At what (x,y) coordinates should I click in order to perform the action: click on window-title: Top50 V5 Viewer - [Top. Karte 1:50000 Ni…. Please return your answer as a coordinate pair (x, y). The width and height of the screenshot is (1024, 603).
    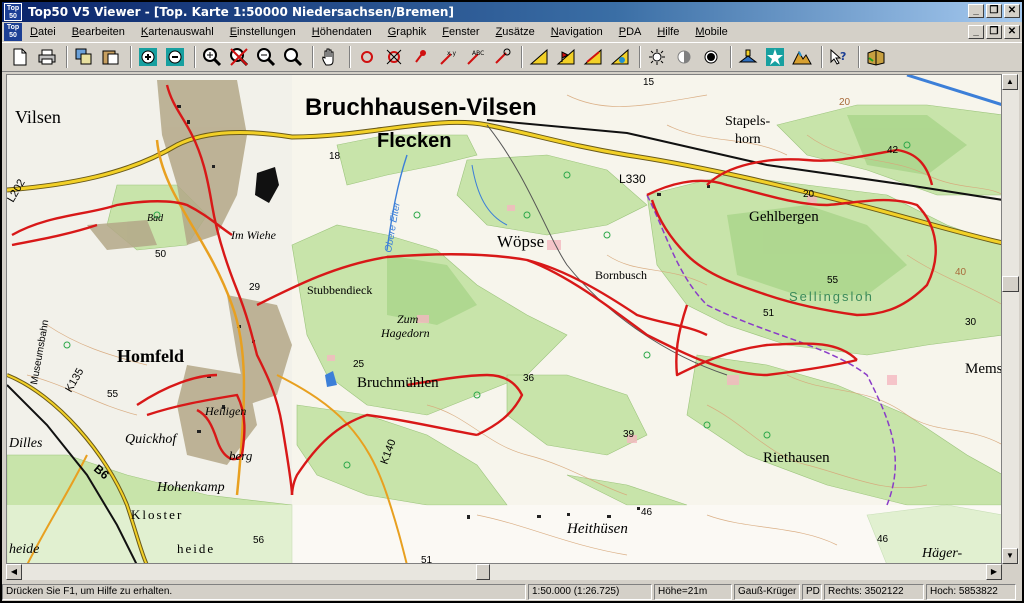
    Looking at the image, I should click on (241, 12).